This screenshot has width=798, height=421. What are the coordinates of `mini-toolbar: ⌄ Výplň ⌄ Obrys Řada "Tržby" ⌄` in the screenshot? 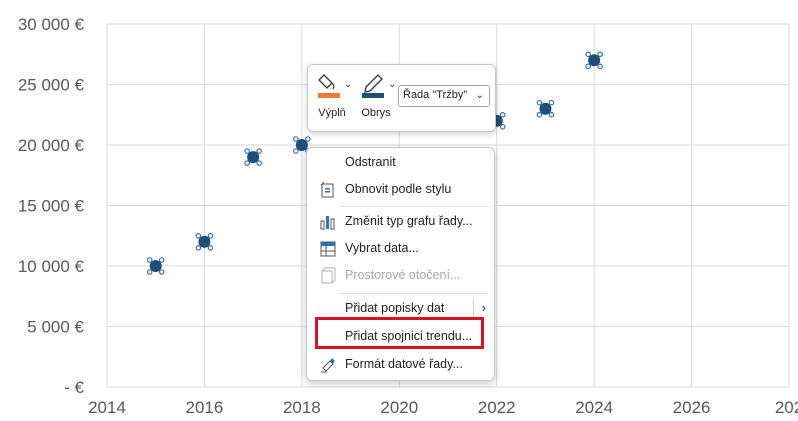 It's located at (401, 98).